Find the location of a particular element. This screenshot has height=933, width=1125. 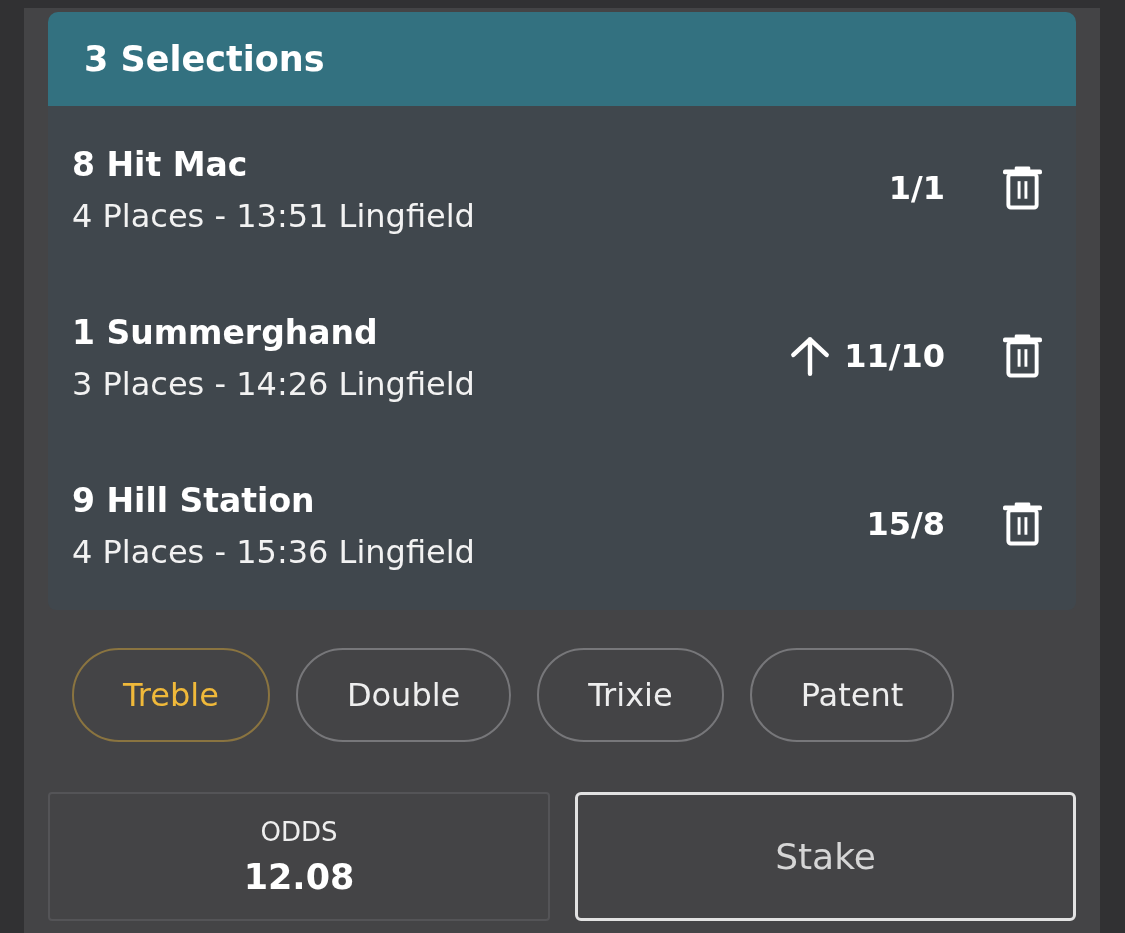

odds-price: 11/10 is located at coordinates (894, 356).